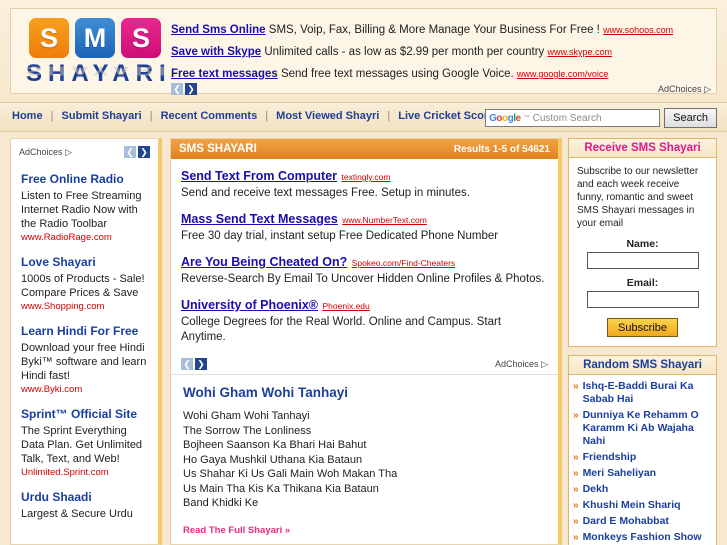  Describe the element at coordinates (68, 151) in the screenshot. I see `adchoices-left-icon: ▷` at that location.